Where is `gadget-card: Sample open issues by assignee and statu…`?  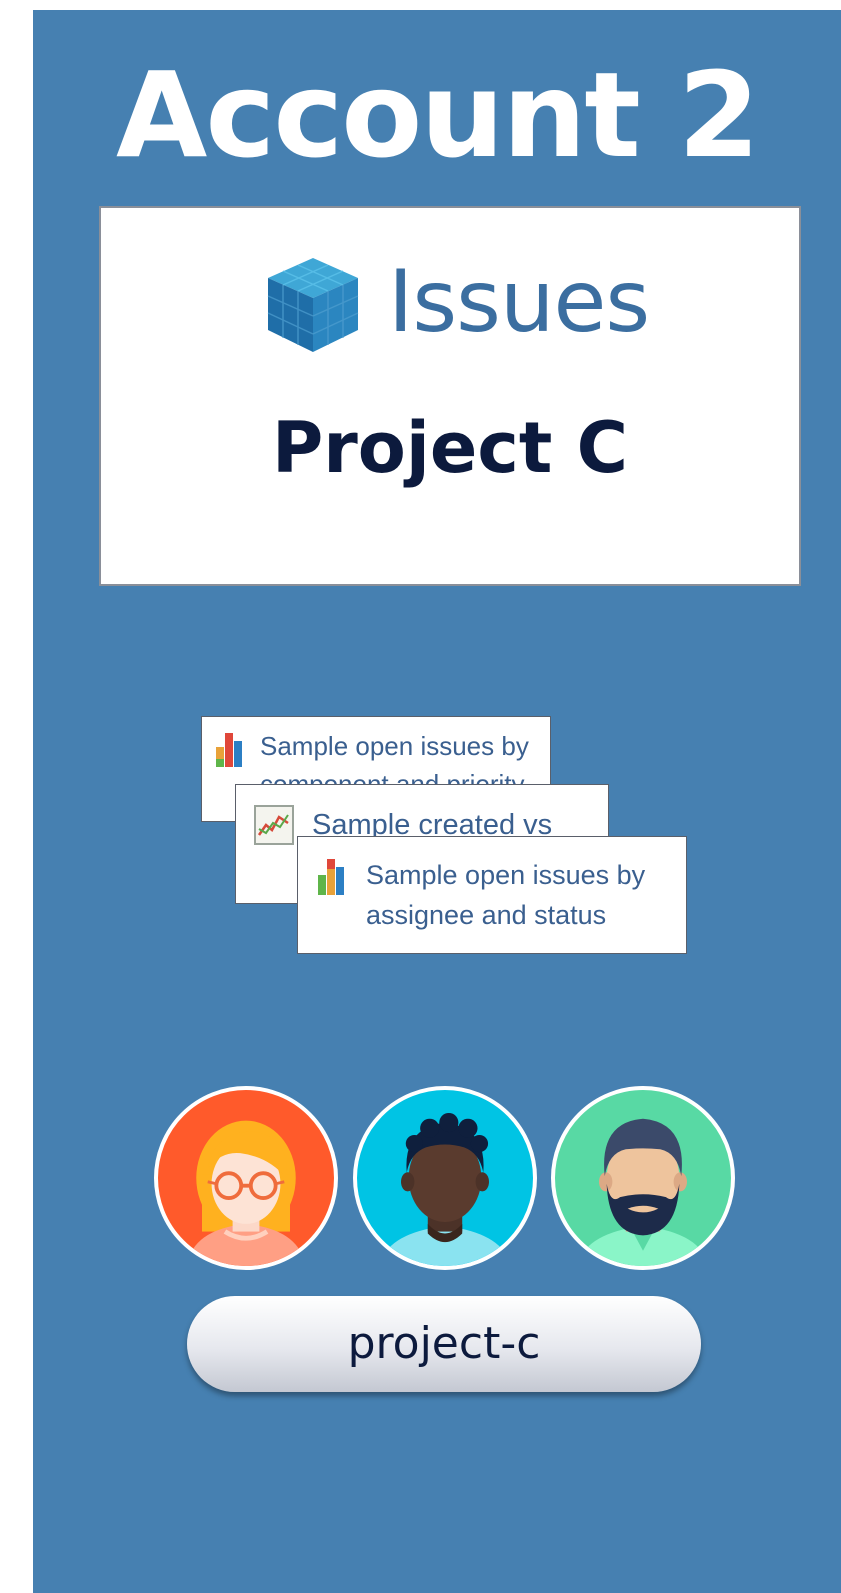 gadget-card: Sample open issues by assignee and statu… is located at coordinates (492, 895).